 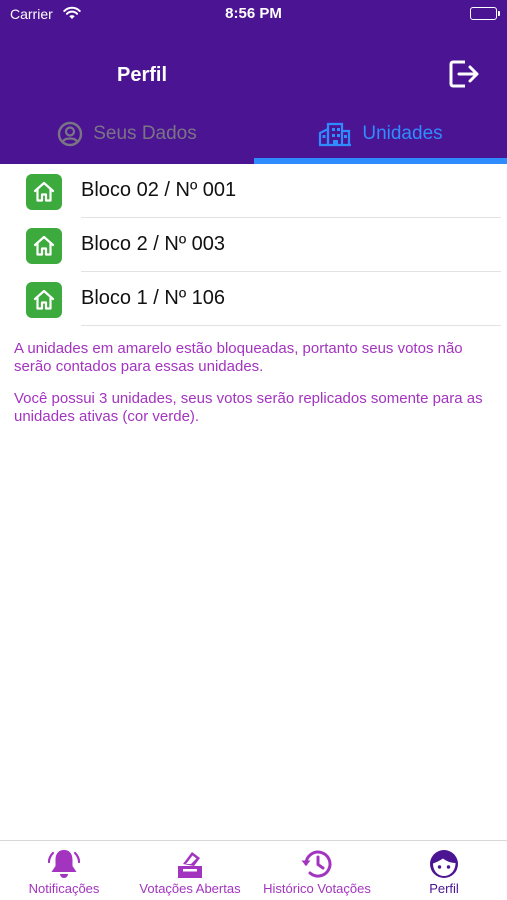 I want to click on status-bar: Carrier 8:56 PM, so click(x=253, y=15).